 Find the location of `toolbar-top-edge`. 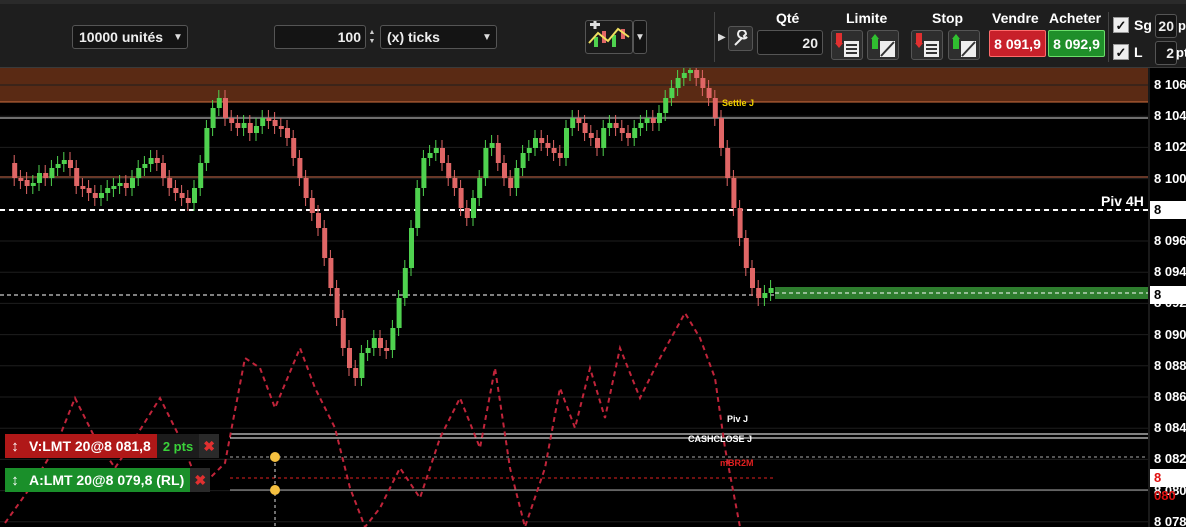

toolbar-top-edge is located at coordinates (593, 2).